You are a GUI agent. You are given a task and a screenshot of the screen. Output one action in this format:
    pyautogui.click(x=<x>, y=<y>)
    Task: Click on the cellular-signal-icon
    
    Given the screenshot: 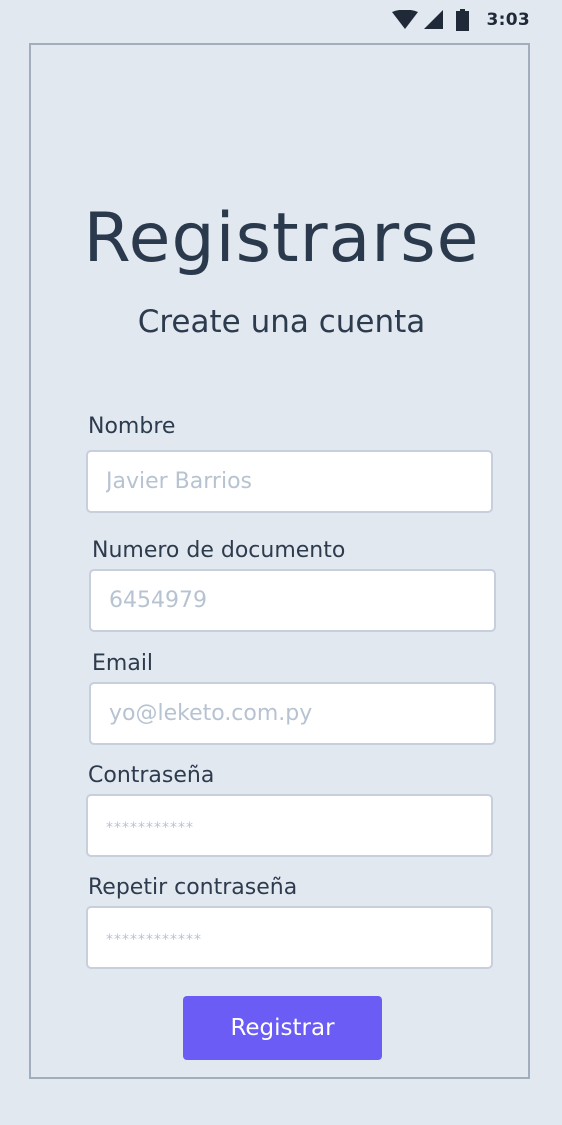 What is the action you would take?
    pyautogui.click(x=433, y=20)
    